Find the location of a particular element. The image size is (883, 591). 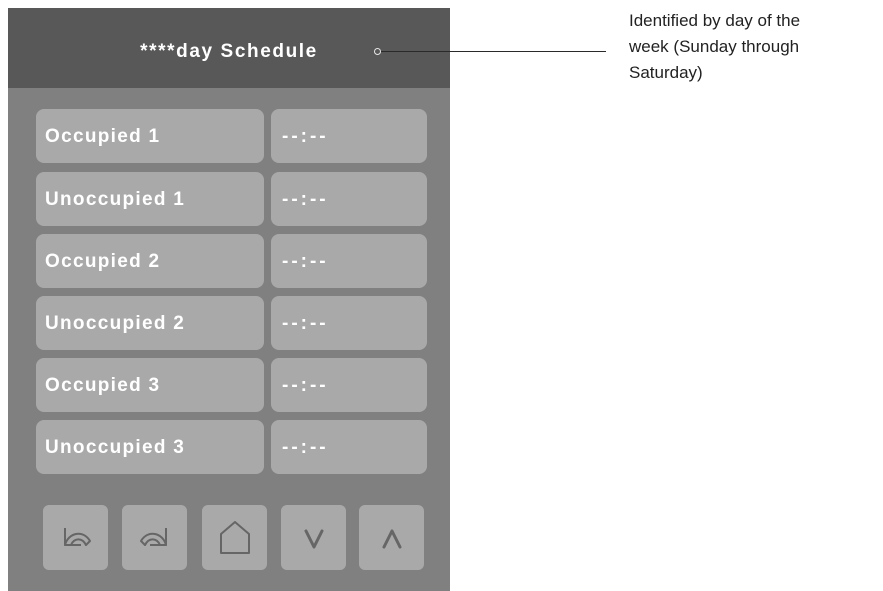

home-icon is located at coordinates (234, 537).